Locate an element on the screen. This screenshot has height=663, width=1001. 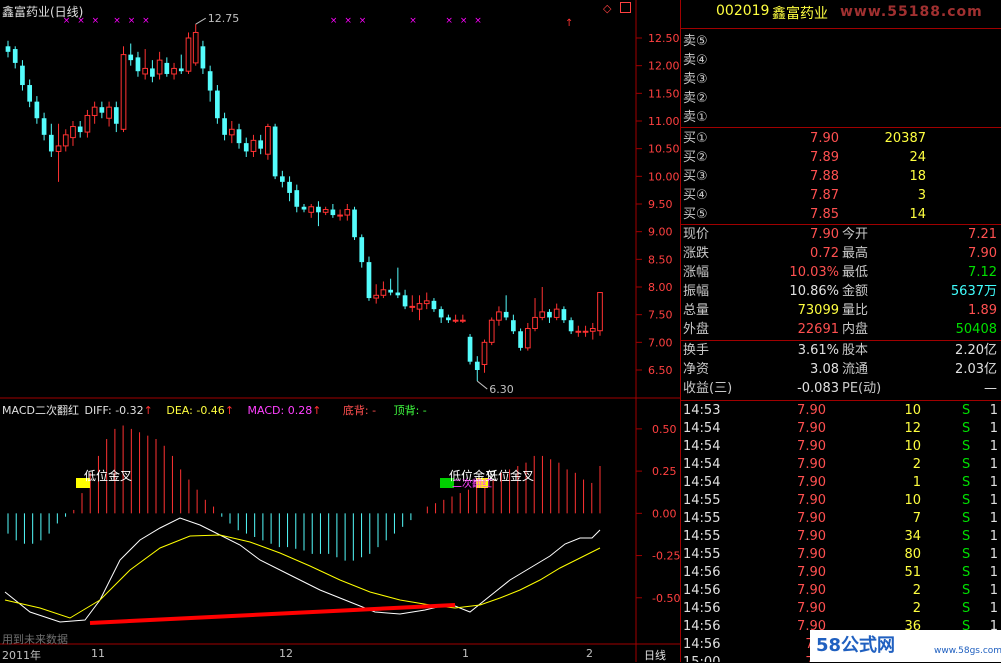
stat-value: 7.90 is located at coordinates (982, 253).